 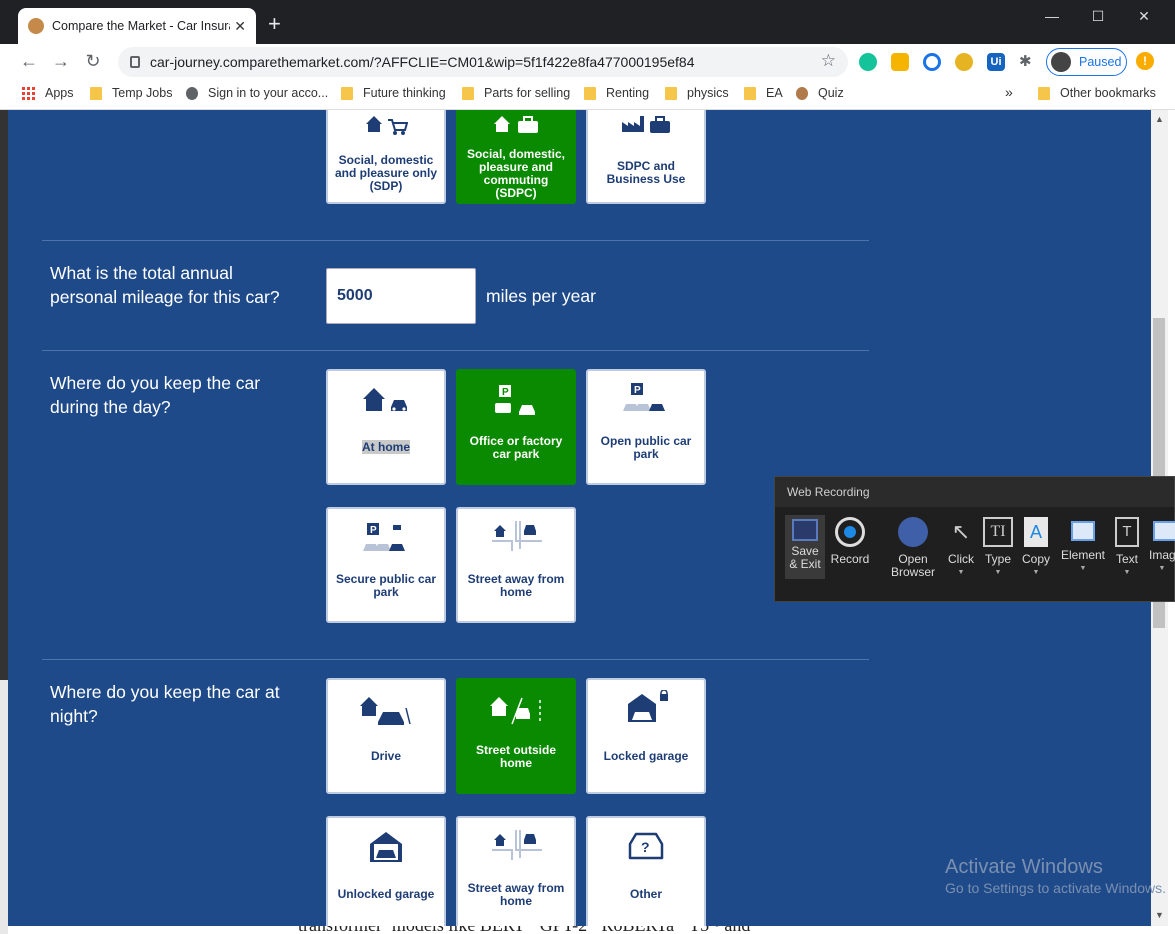 I want to click on option-sdp: Social, domestic and pleasure only (SDP), so click(x=386, y=157).